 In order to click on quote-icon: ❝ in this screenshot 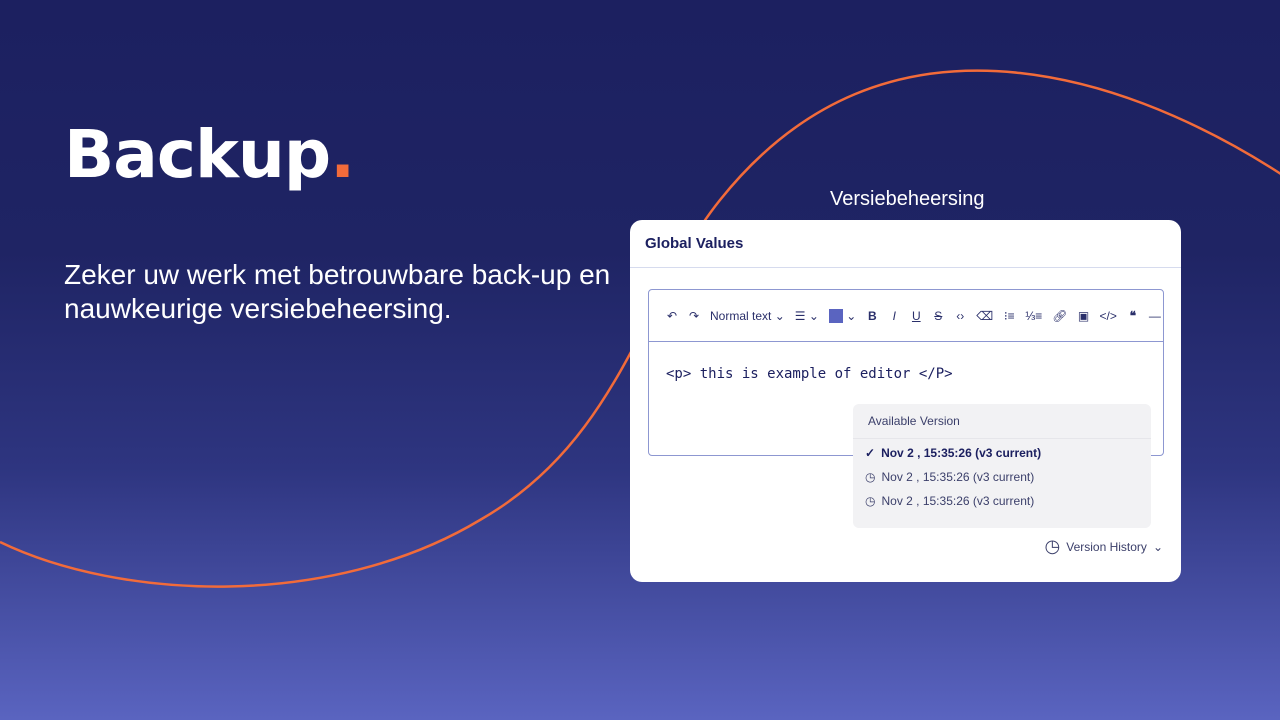, I will do `click(1133, 316)`.